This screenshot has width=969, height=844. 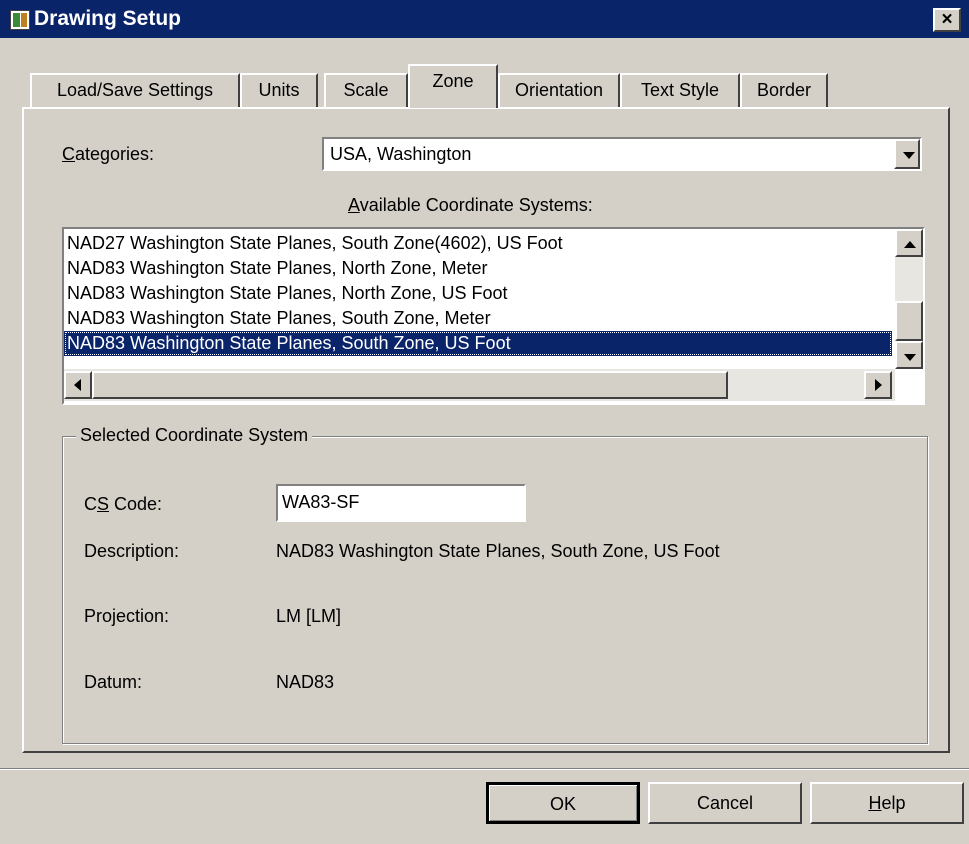 I want to click on dropdown-arrow-icon, so click(x=907, y=154).